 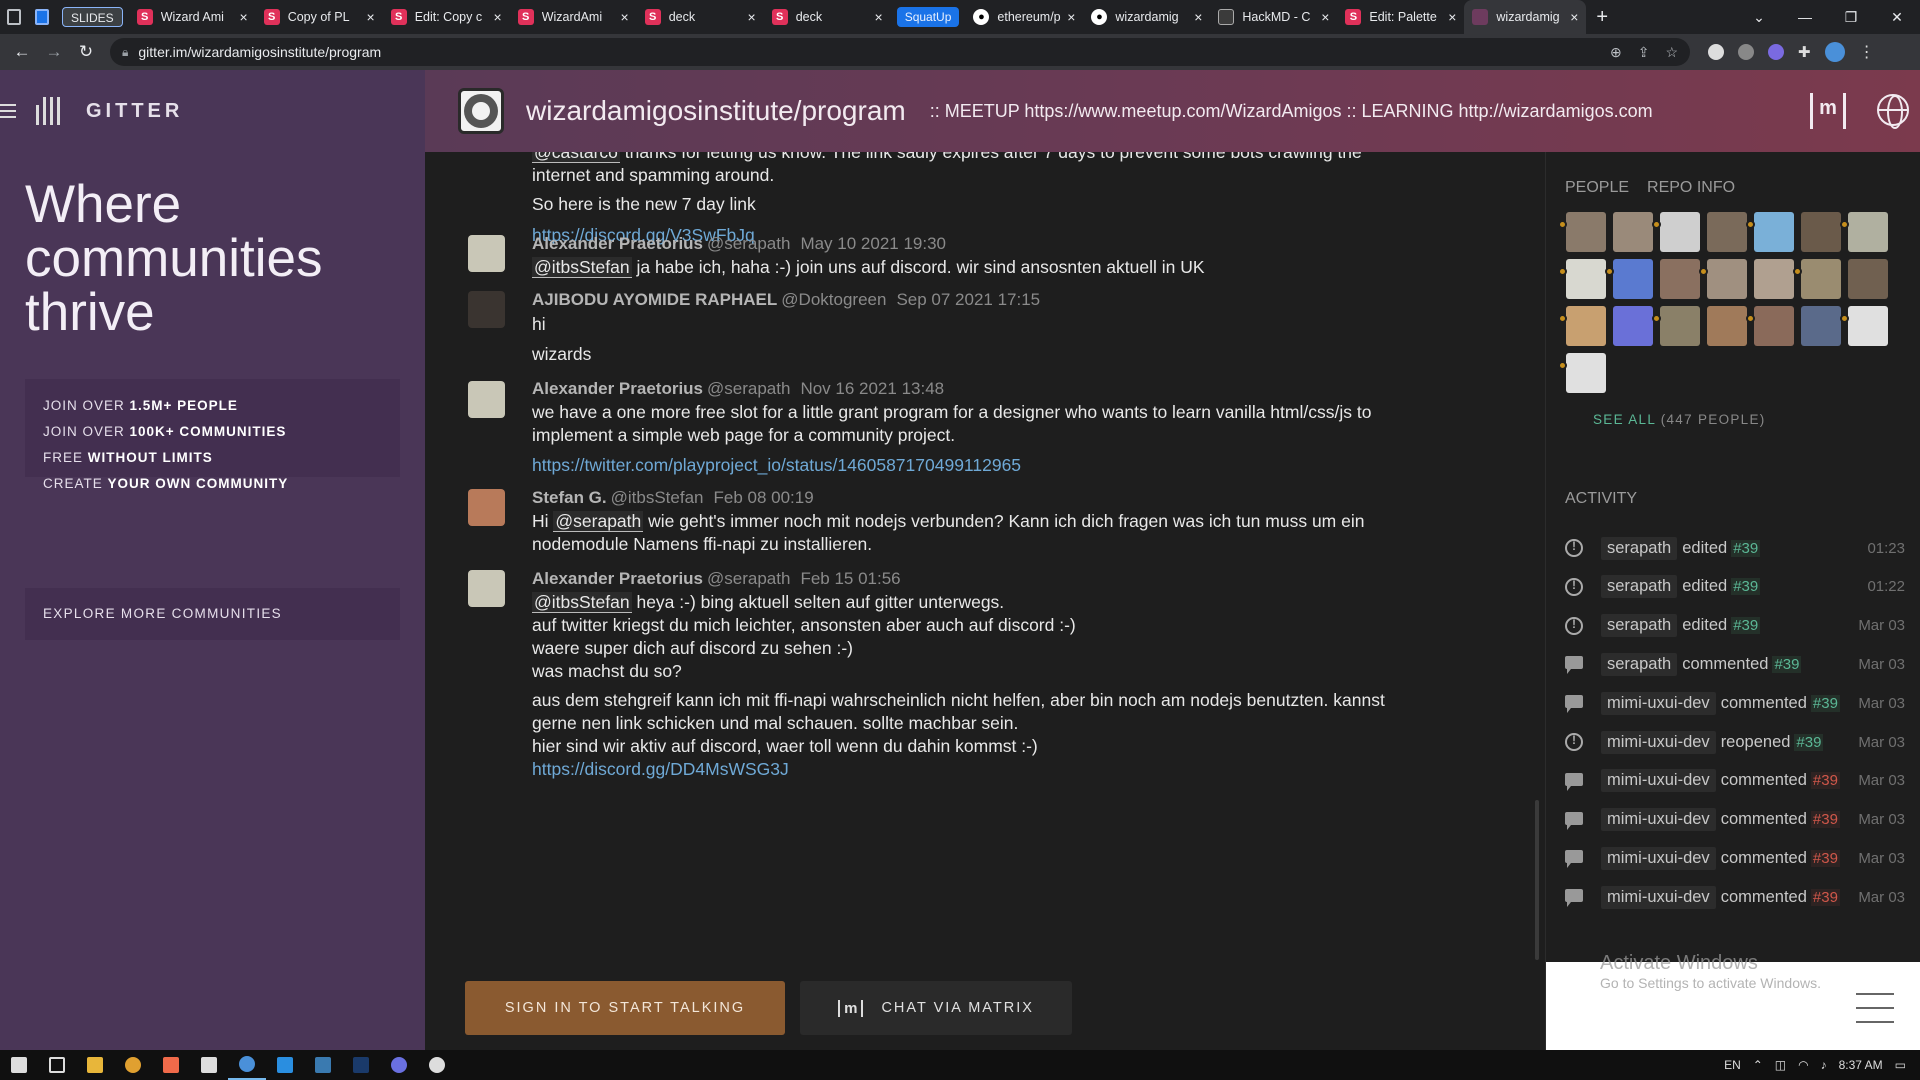 What do you see at coordinates (57, 1065) in the screenshot?
I see `task-view-icon` at bounding box center [57, 1065].